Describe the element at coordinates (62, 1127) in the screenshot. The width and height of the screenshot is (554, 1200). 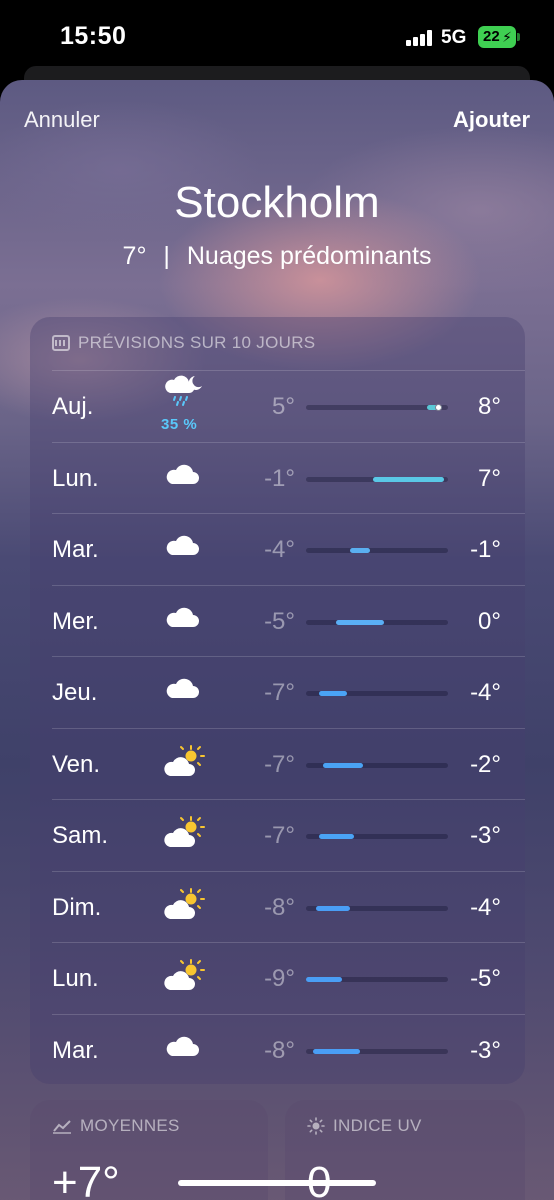
I see `chart-line-icon` at that location.